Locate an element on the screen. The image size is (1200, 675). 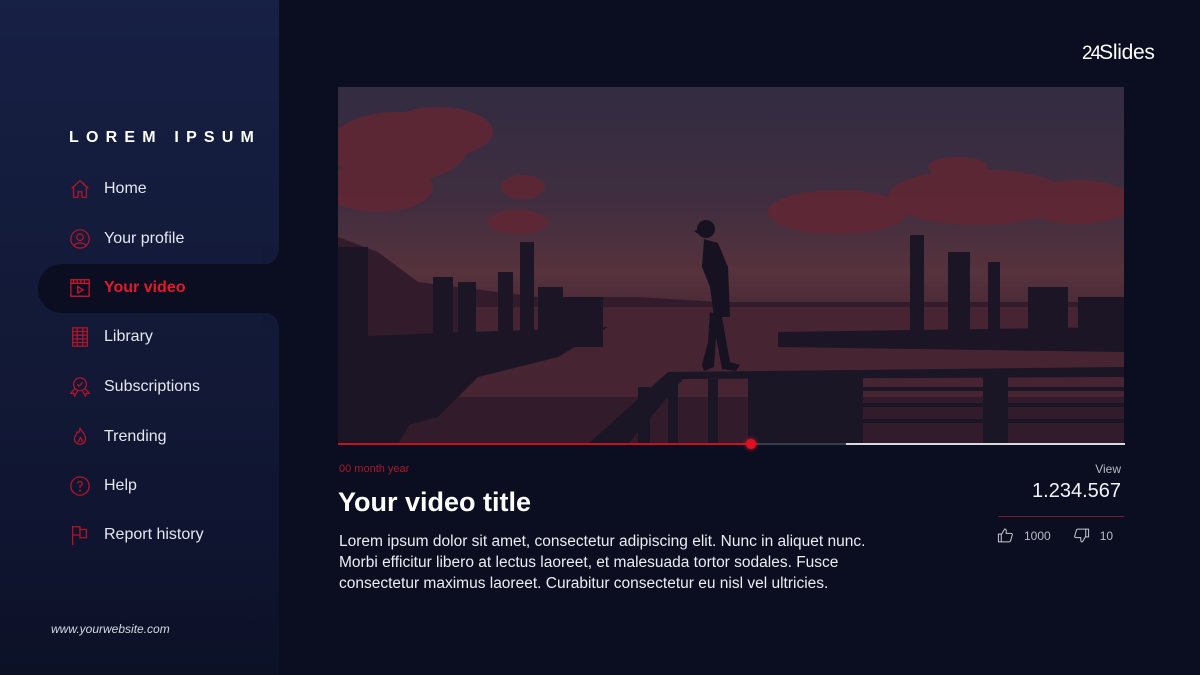
home-icon is located at coordinates (80, 189).